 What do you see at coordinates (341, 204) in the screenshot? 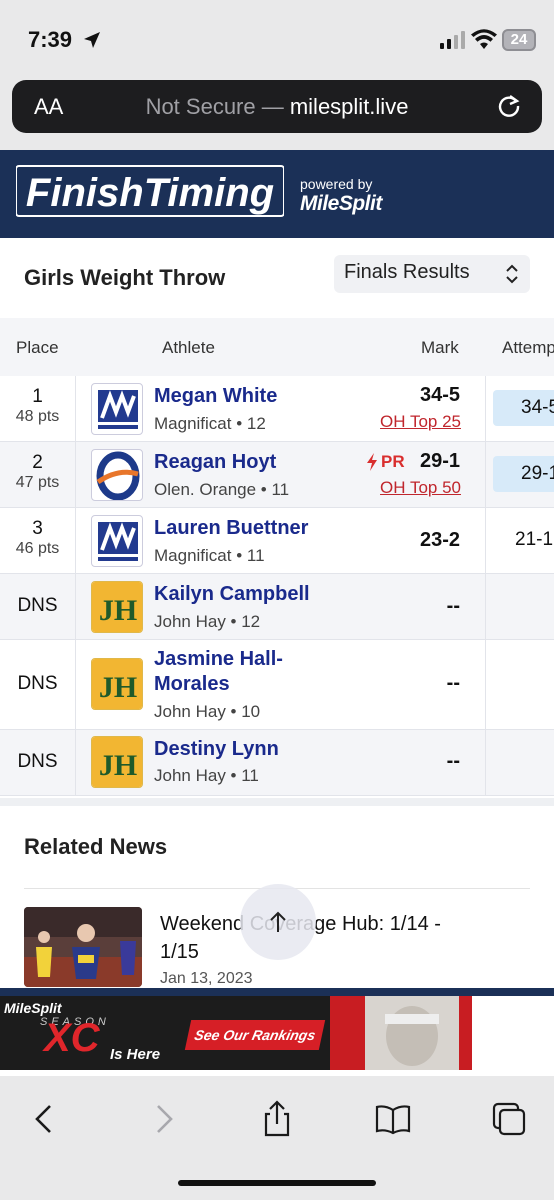
I see `milesplit-logo: MileSplit` at bounding box center [341, 204].